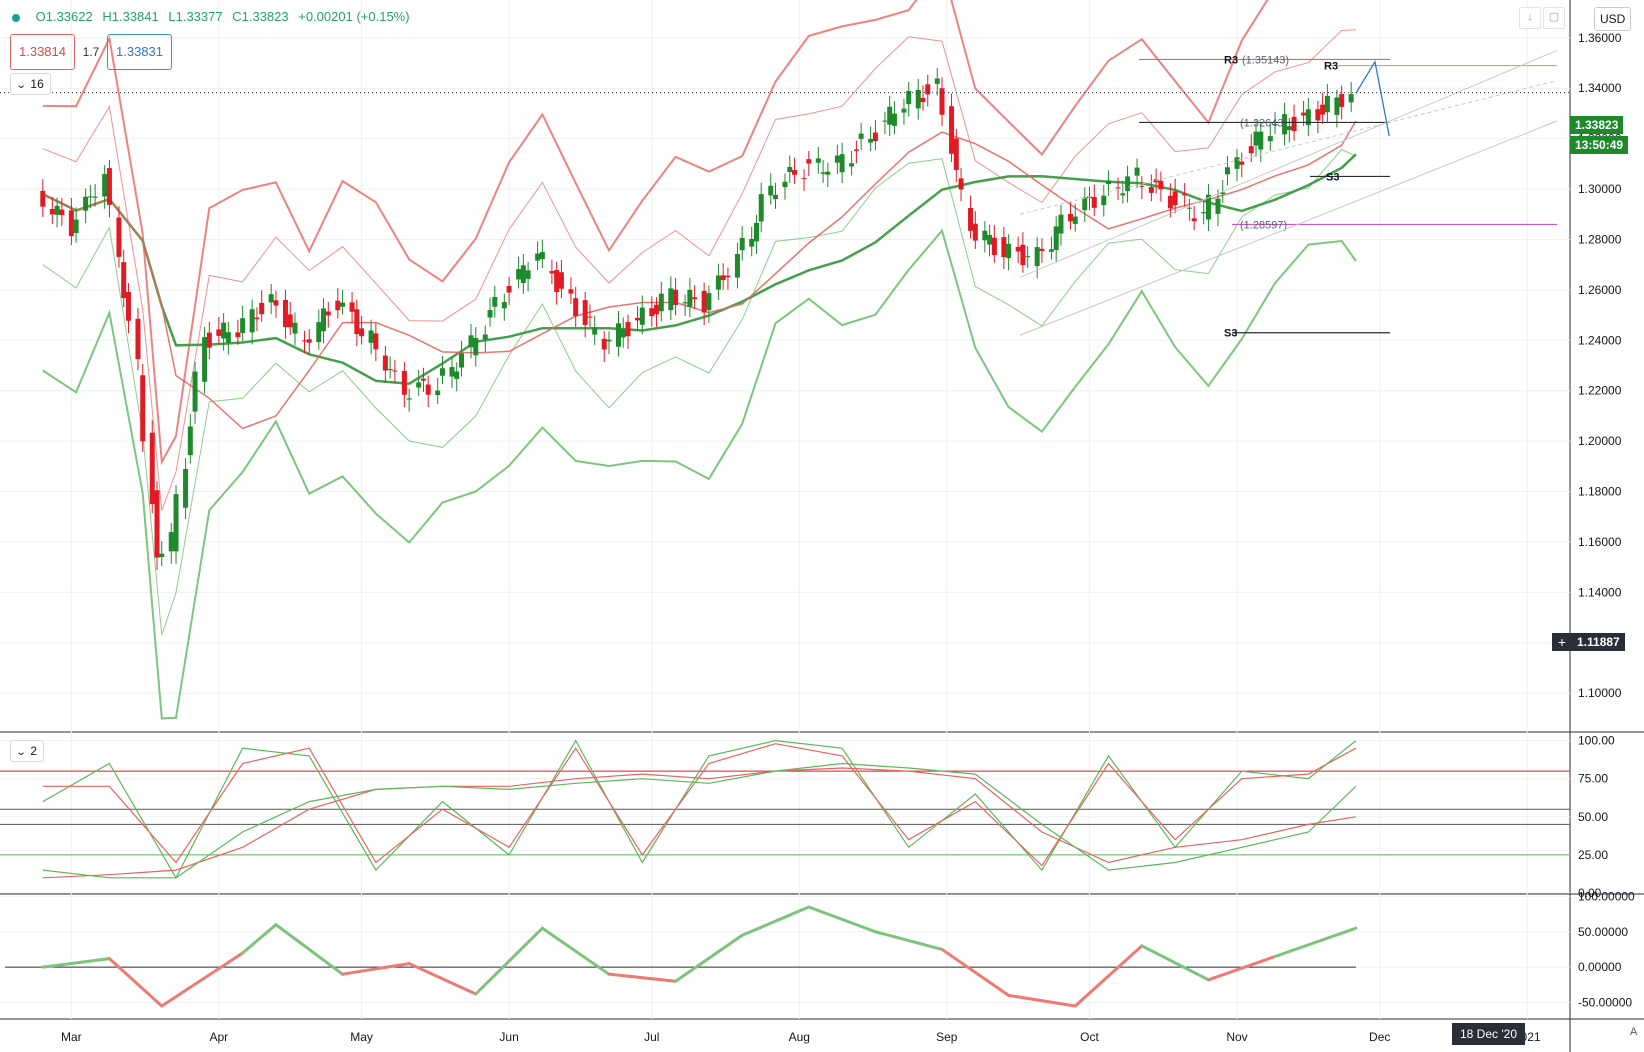 Image resolution: width=1644 pixels, height=1052 pixels. I want to click on price-level-label: R3, so click(1231, 60).